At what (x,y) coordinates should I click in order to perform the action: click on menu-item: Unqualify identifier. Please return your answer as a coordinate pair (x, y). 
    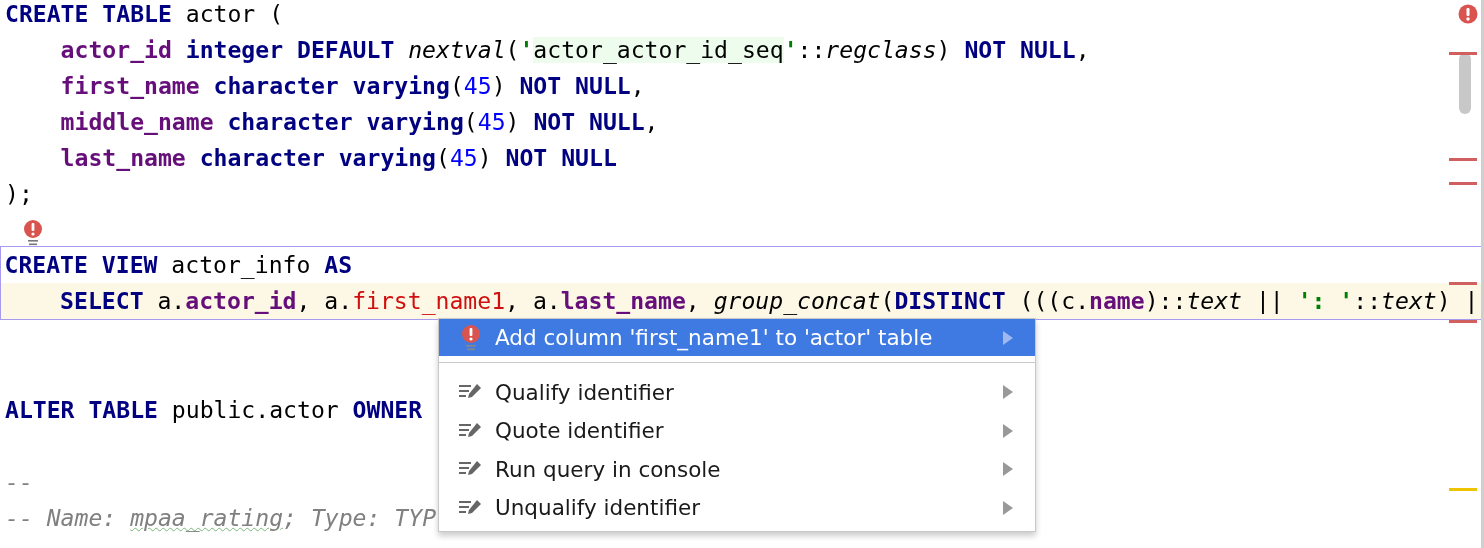
    Looking at the image, I should click on (737, 507).